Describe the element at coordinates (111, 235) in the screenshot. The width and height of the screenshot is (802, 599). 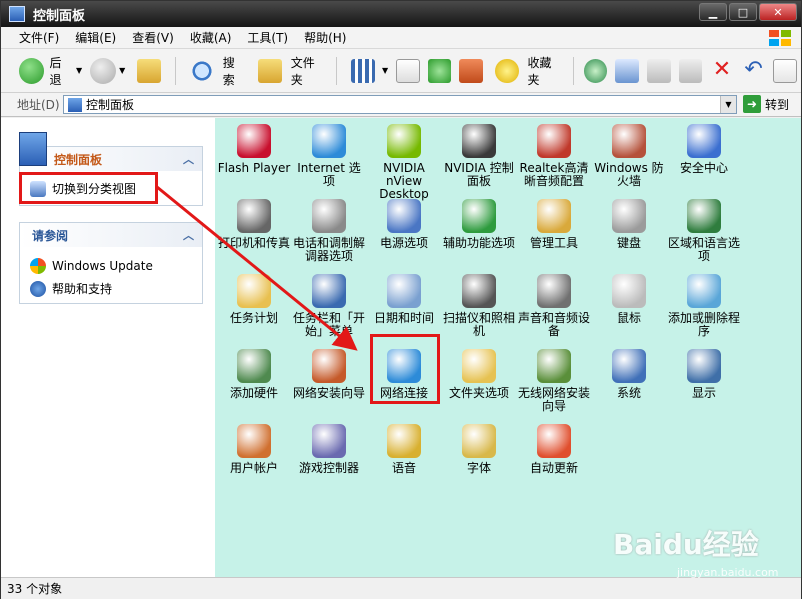
I see `see-also-header: 请参阅 ︿` at that location.